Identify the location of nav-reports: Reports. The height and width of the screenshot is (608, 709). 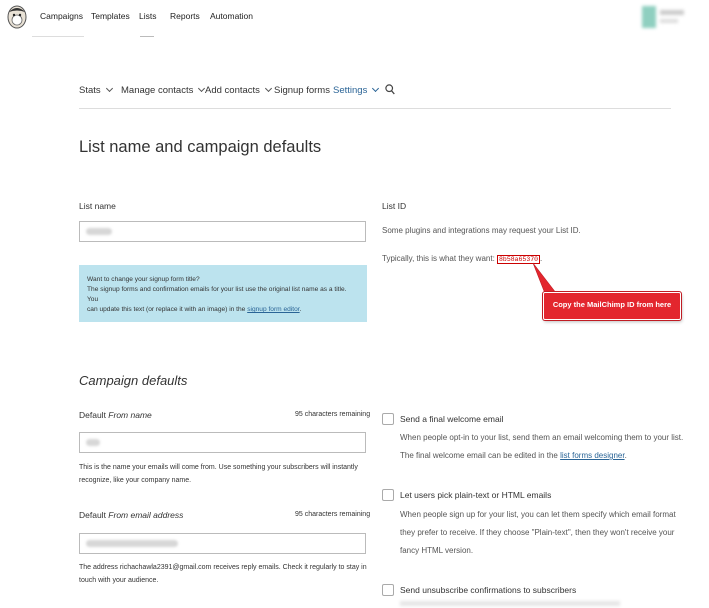
(185, 16).